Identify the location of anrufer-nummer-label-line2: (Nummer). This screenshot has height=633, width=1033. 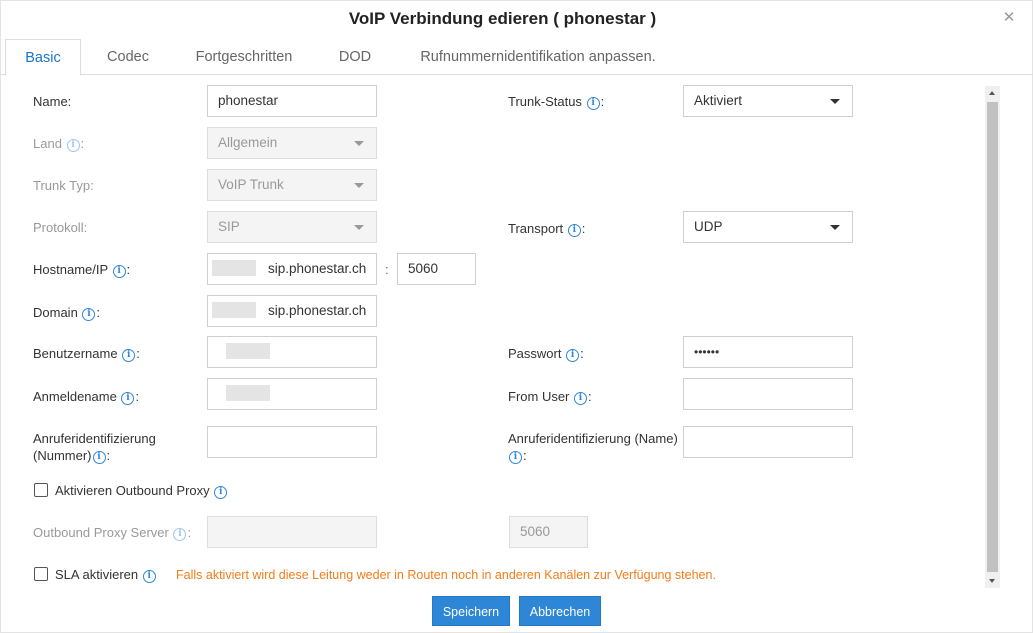
(62, 455).